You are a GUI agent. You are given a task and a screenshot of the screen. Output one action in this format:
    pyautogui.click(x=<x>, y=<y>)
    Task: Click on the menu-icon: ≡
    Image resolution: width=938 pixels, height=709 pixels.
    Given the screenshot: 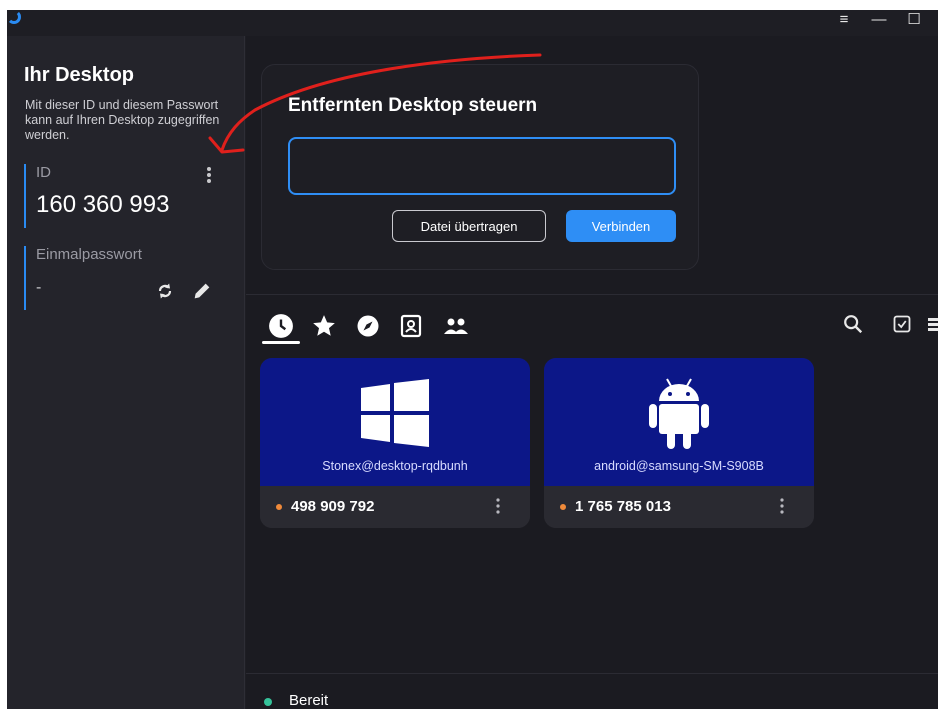 What is the action you would take?
    pyautogui.click(x=844, y=23)
    